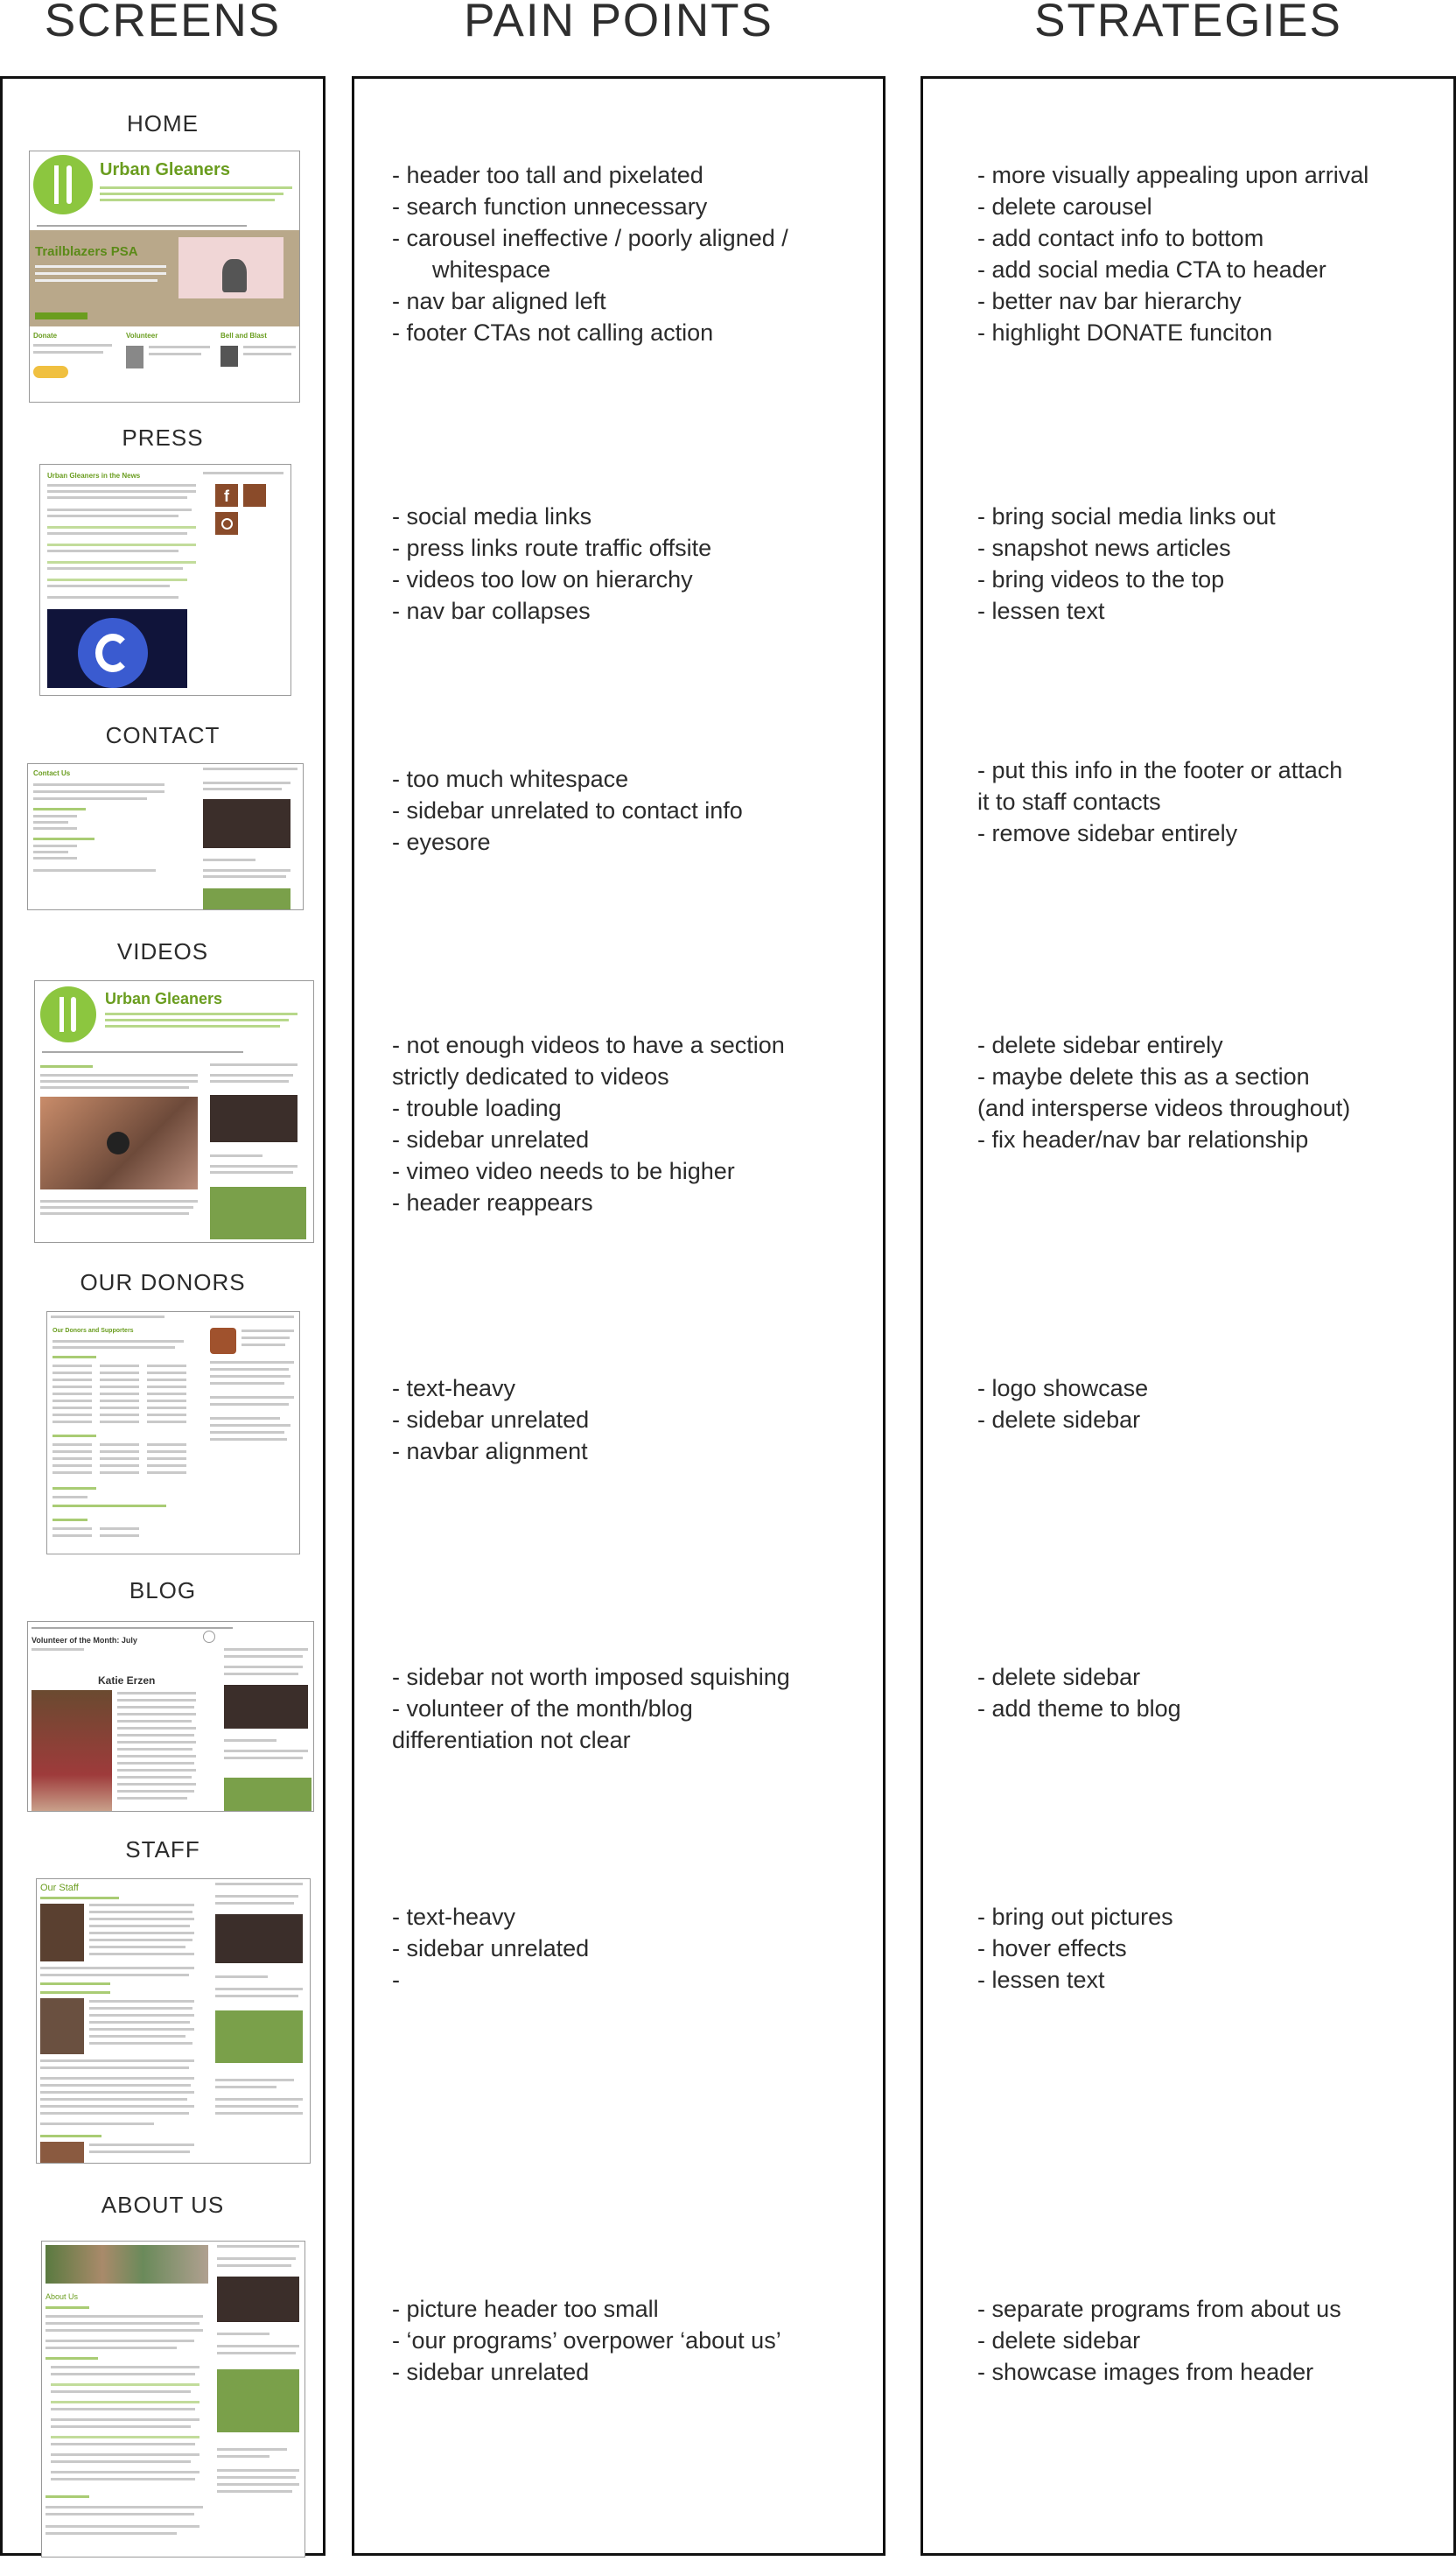  Describe the element at coordinates (1063, 1404) in the screenshot. I see `strategies-our-donors: - logo showcase - delete sidebar` at that location.